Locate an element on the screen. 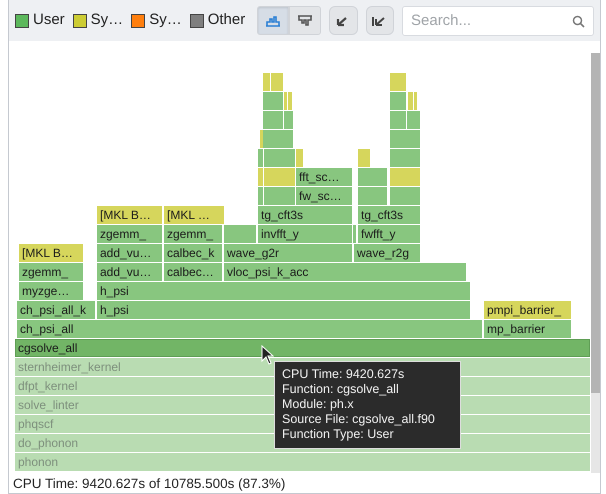 The height and width of the screenshot is (494, 606). status-text: CPU Time: 9420.627s of 10785.500s (87.3%) is located at coordinates (149, 484).